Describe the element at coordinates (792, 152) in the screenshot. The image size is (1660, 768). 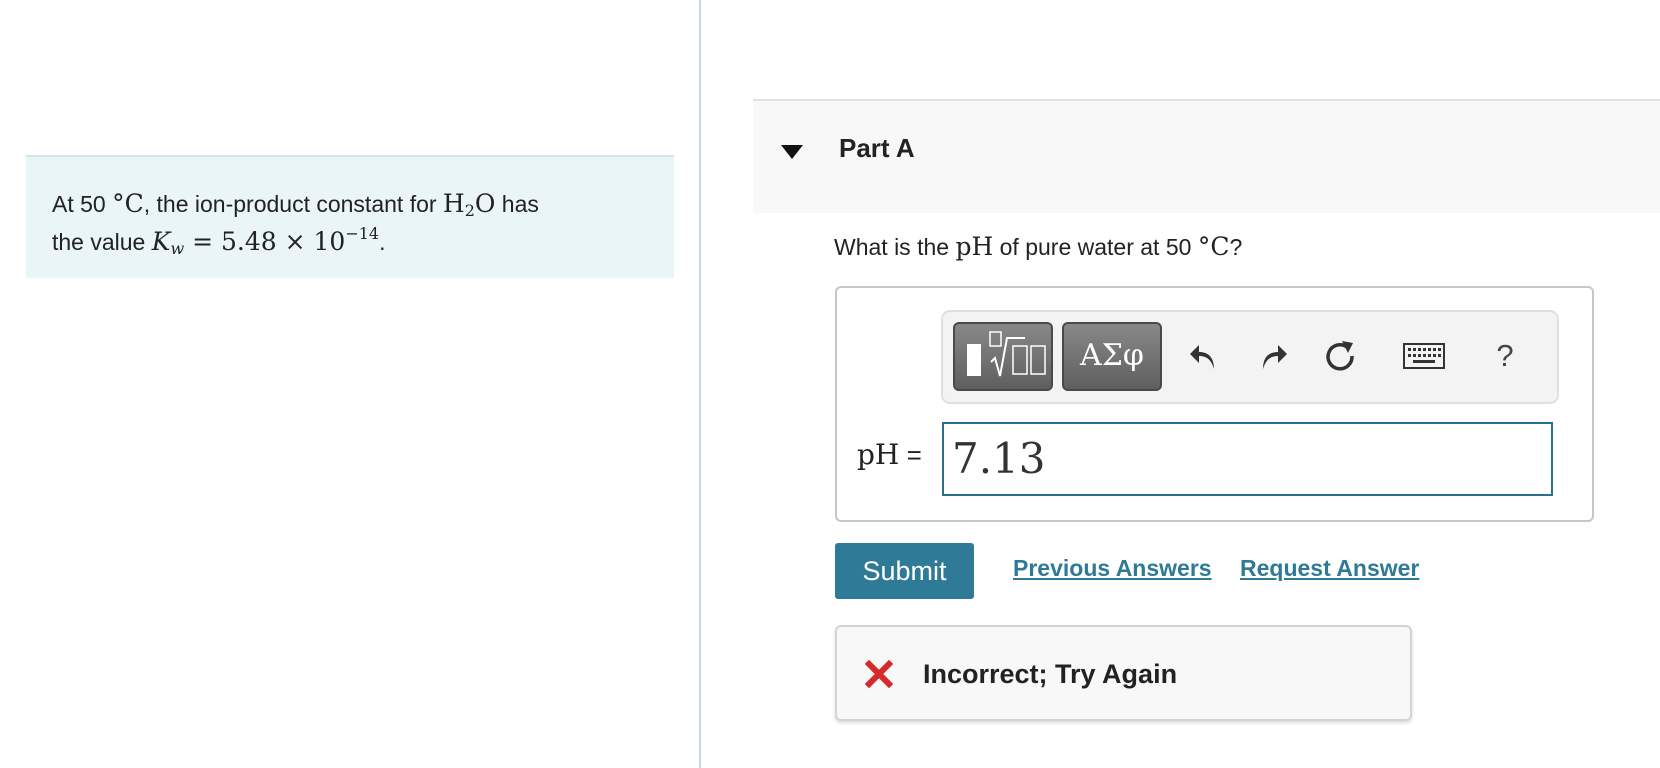
I see `collapse-triangle-icon` at that location.